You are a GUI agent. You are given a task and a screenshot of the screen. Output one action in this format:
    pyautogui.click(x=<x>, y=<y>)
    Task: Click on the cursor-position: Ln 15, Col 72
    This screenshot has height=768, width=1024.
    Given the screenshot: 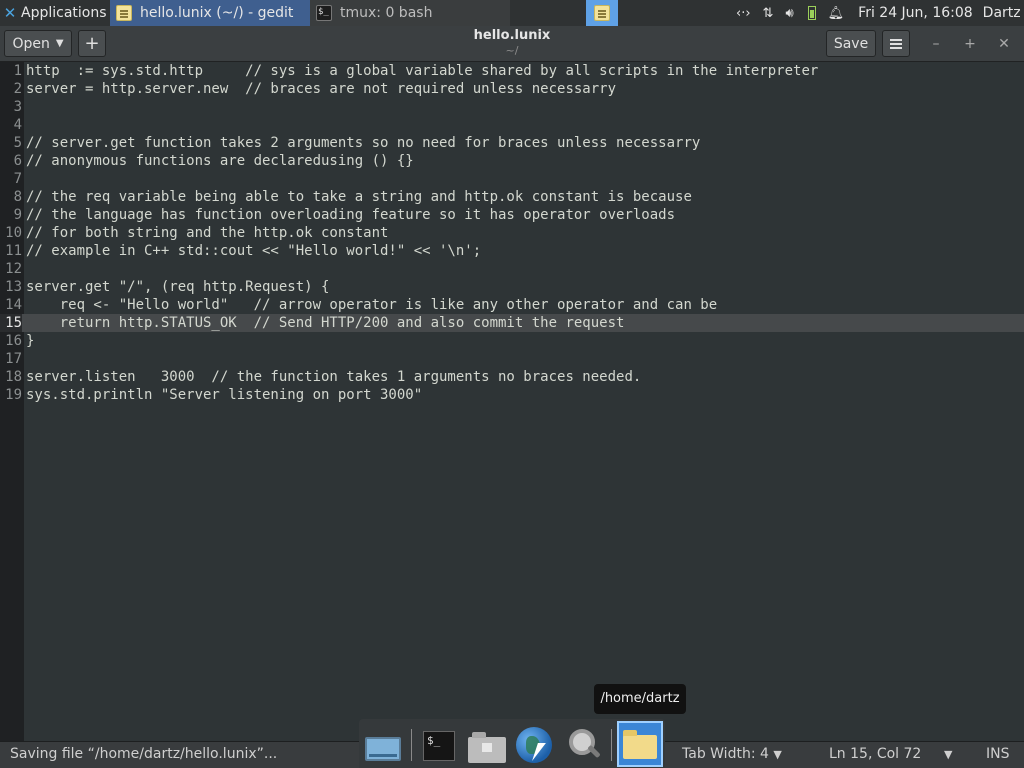 What is the action you would take?
    pyautogui.click(x=875, y=754)
    